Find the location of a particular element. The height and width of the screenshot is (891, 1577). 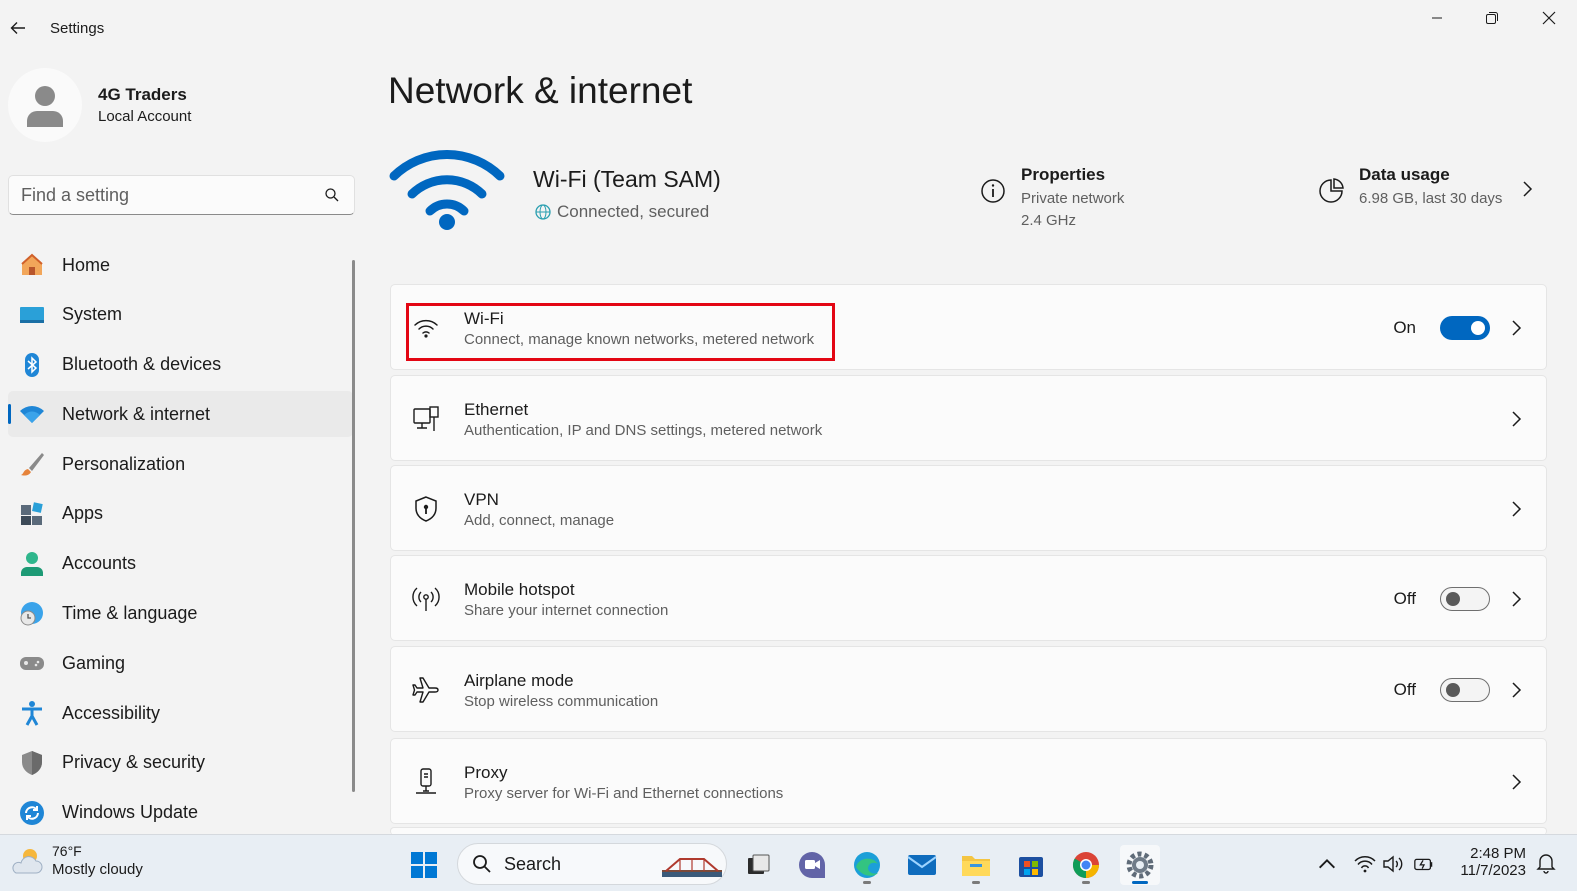

taskbar-edge is located at coordinates (867, 865).